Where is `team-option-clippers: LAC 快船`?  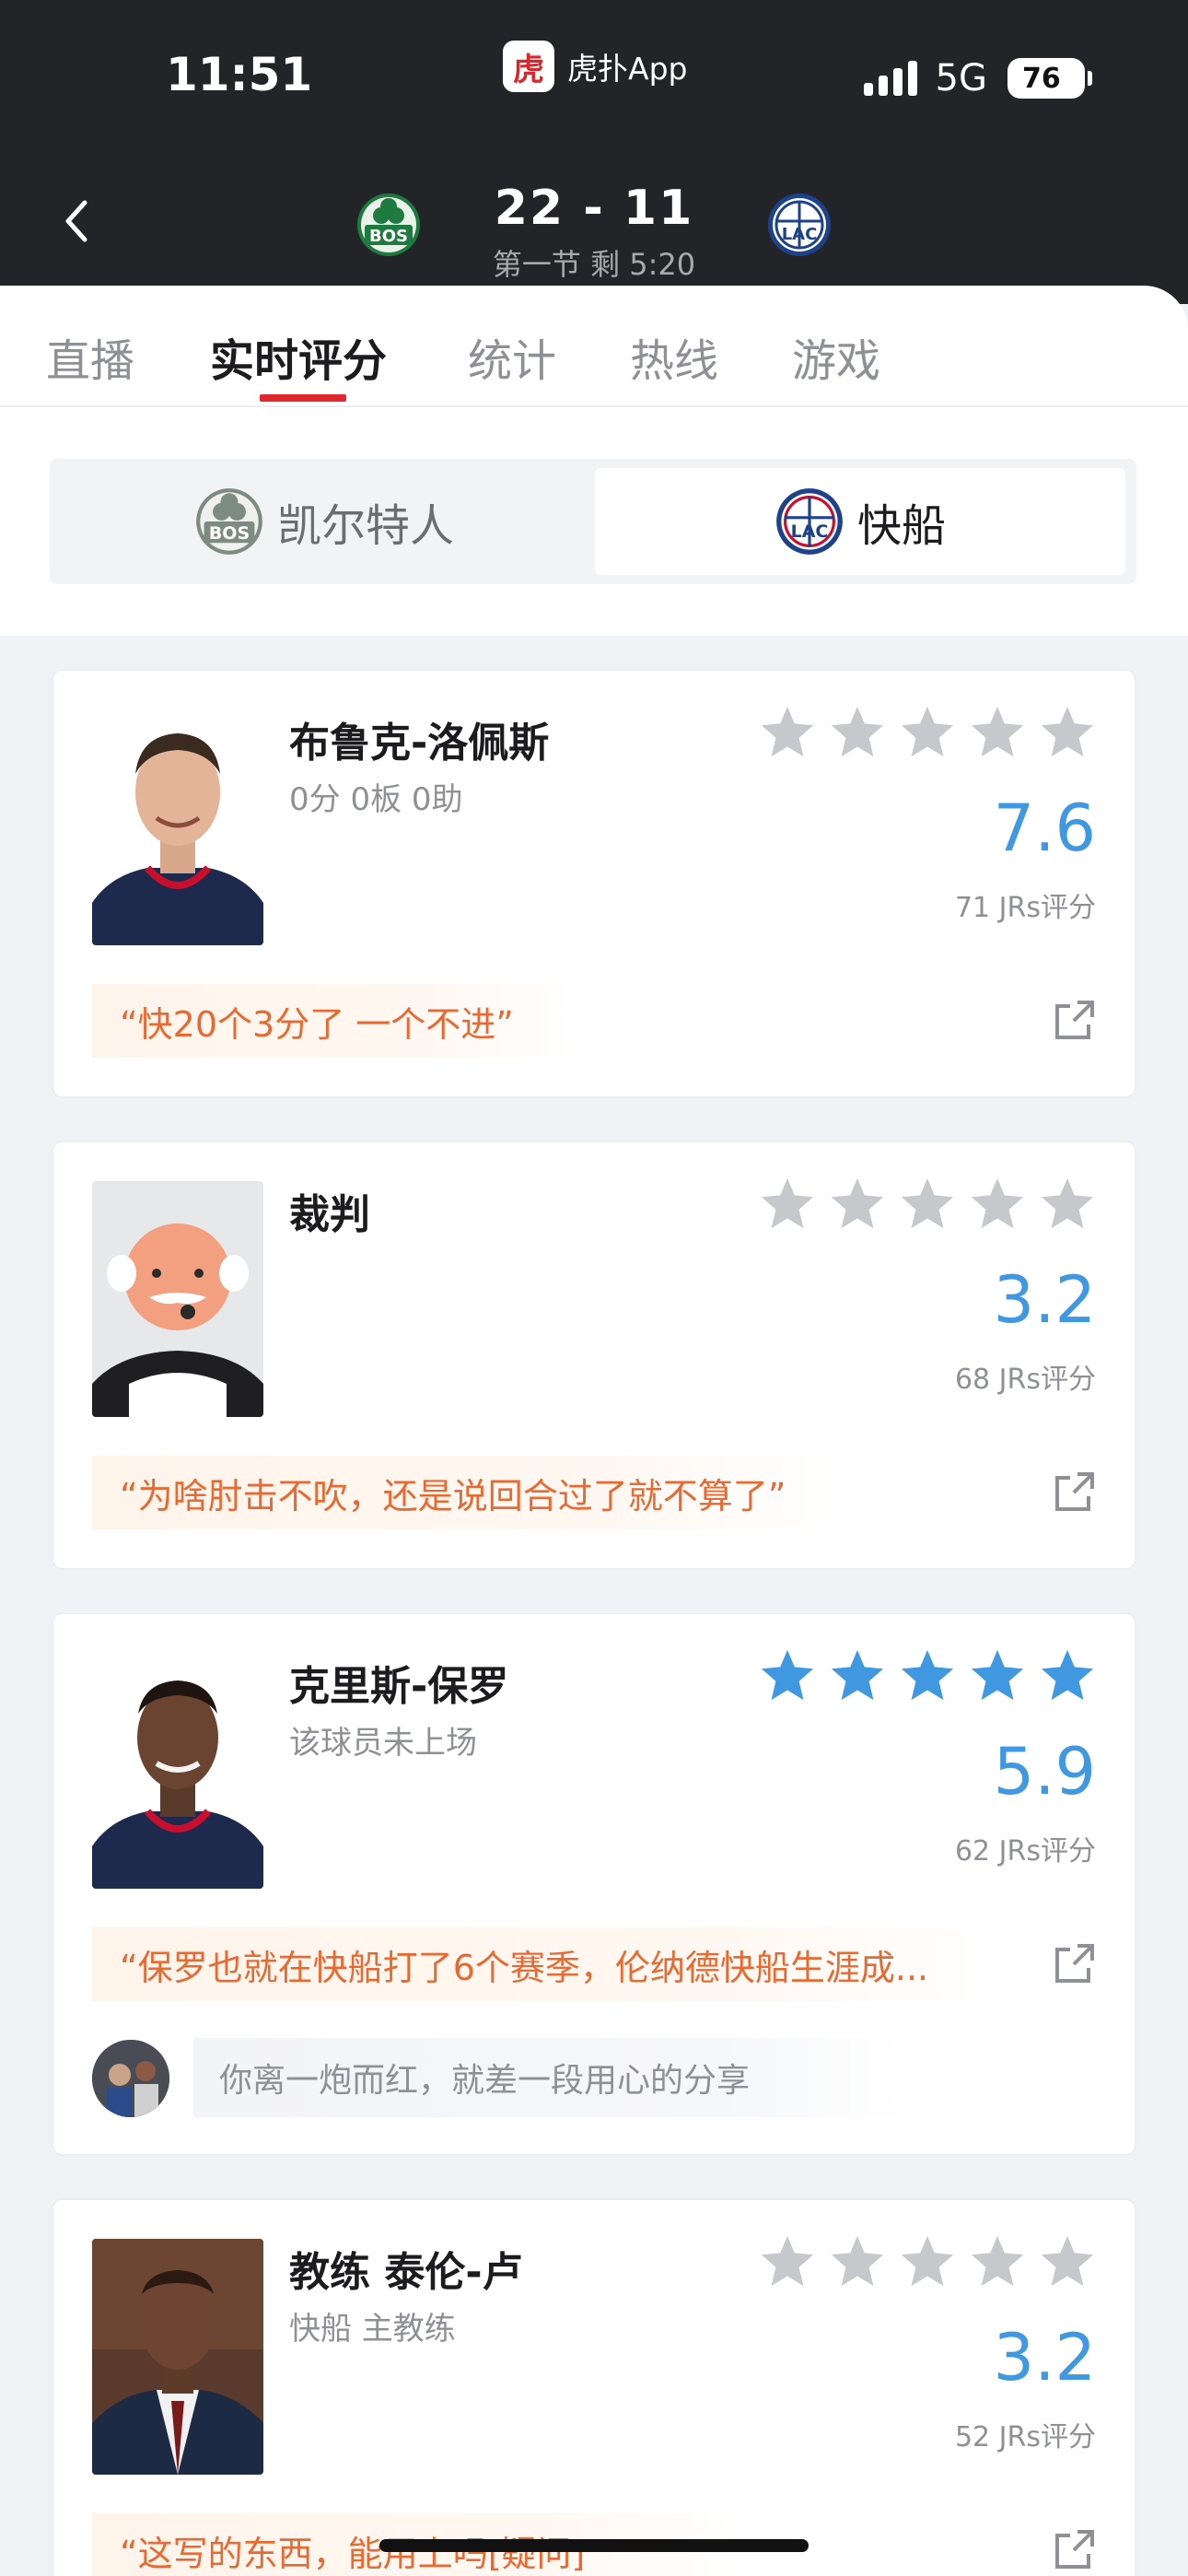 team-option-clippers: LAC 快船 is located at coordinates (860, 521).